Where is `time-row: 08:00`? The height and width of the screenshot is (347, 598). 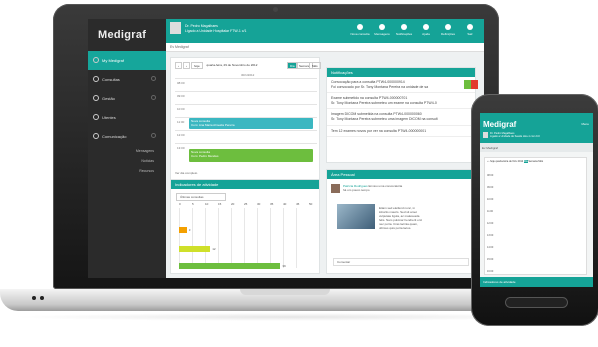
time-row: 08:00 is located at coordinates (246, 84).